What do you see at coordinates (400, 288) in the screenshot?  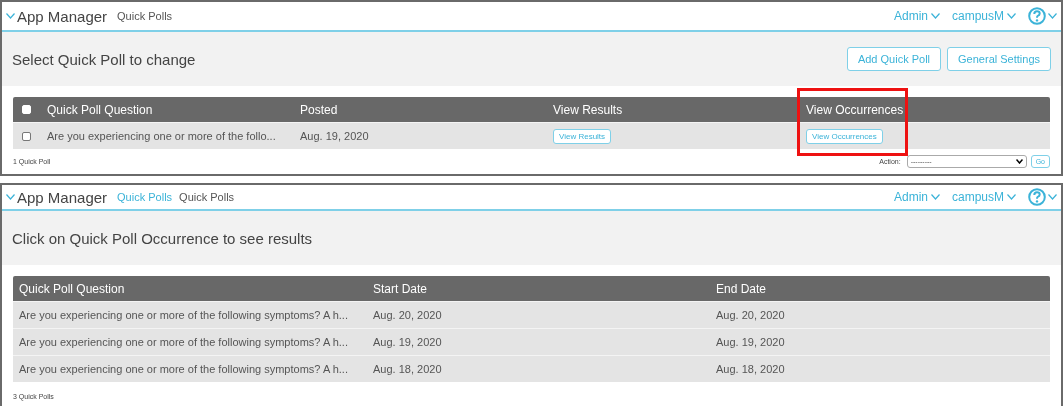 I see `column-header: Start Date` at bounding box center [400, 288].